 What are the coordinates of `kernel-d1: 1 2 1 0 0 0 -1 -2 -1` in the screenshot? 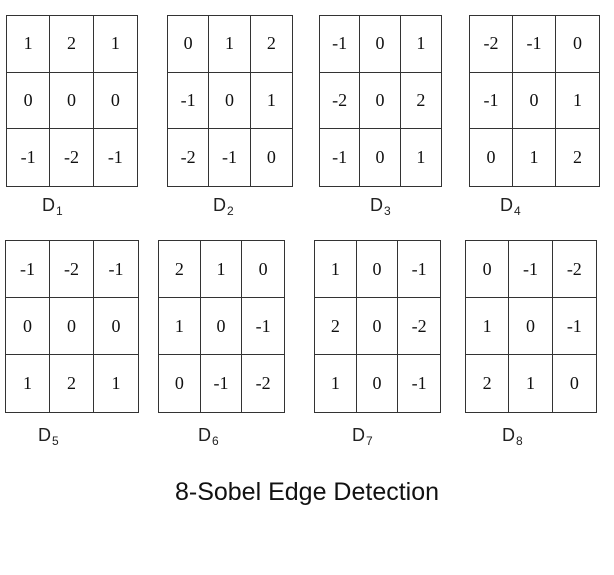 It's located at (72, 101).